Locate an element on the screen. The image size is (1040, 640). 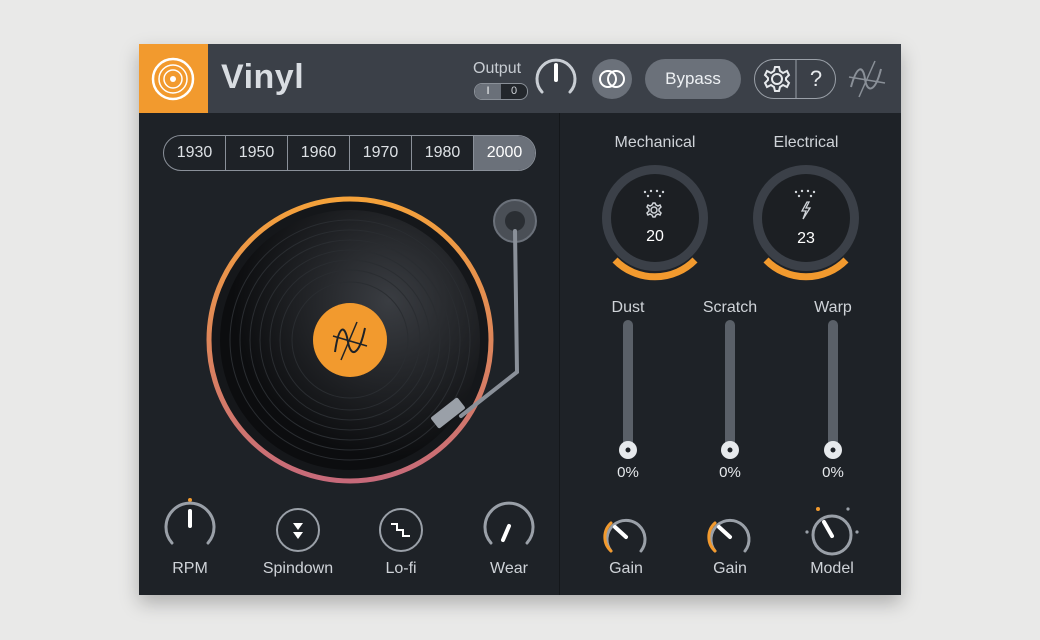
electrical-gain-label: Gain is located at coordinates (730, 568).